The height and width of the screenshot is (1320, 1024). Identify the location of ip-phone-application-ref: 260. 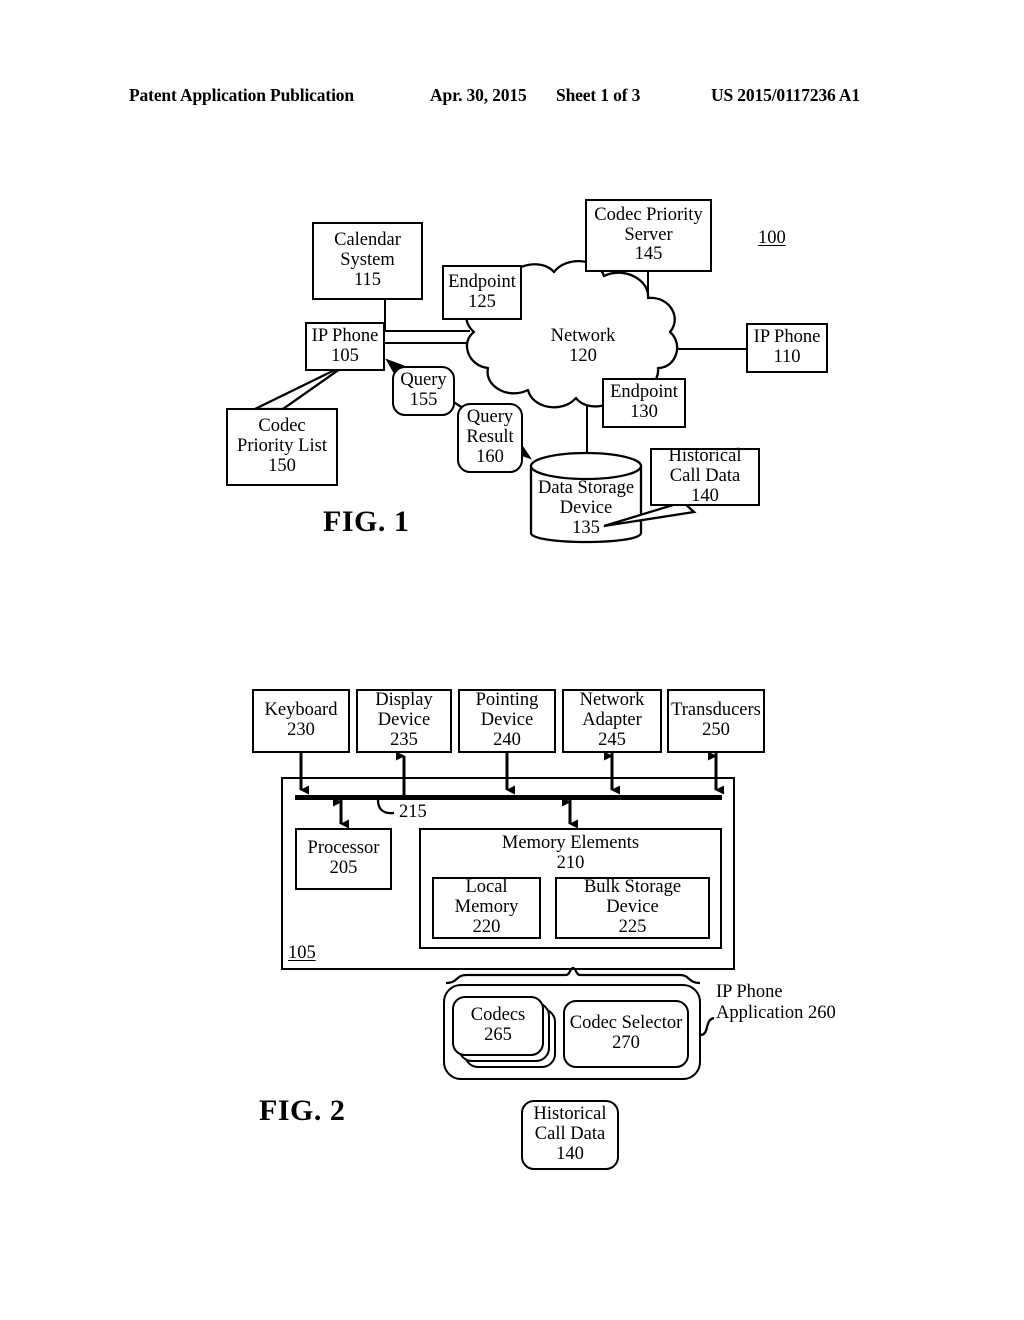
(821, 1012).